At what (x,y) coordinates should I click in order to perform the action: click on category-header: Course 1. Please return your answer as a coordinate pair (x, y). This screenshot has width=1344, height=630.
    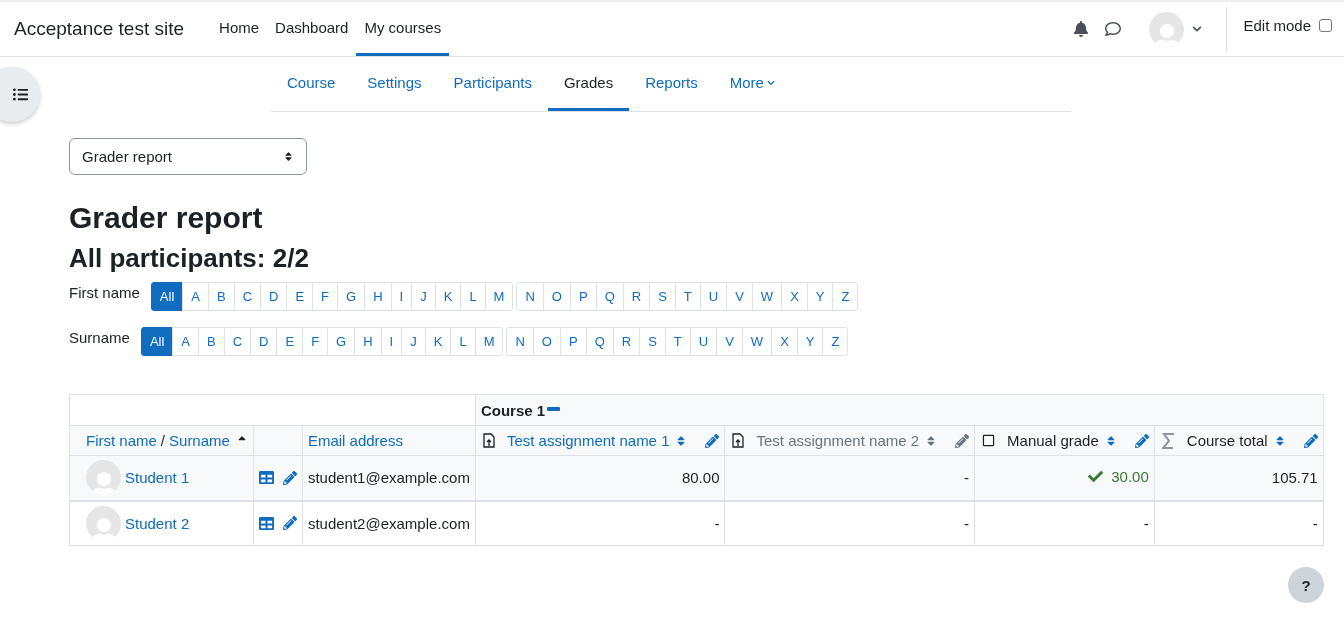
    Looking at the image, I should click on (513, 410).